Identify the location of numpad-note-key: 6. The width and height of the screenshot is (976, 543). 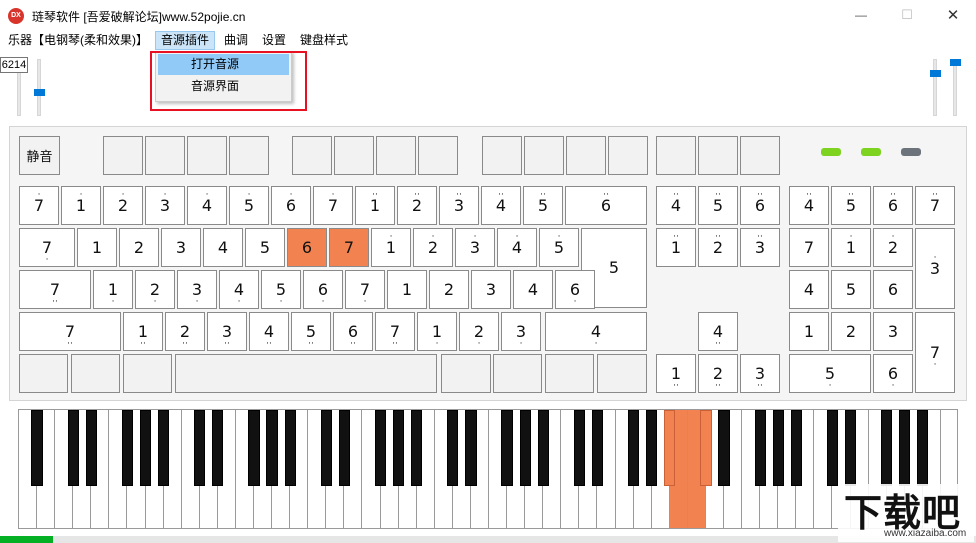
(893, 289).